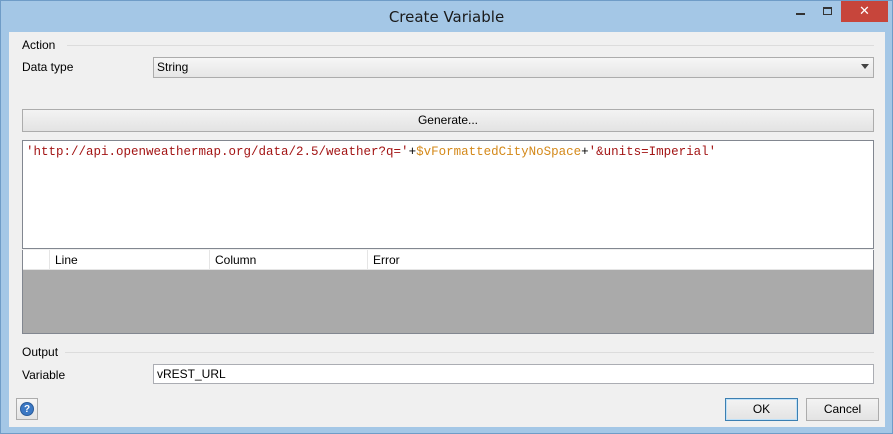 This screenshot has height=434, width=893. What do you see at coordinates (40, 352) in the screenshot?
I see `output-group-label: Output` at bounding box center [40, 352].